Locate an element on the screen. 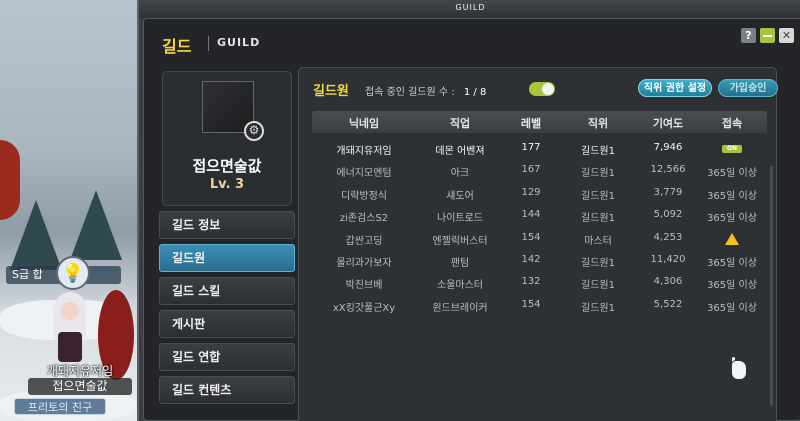 Image resolution: width=800 pixels, height=421 pixels. member-contribution: 7,946 is located at coordinates (668, 147).